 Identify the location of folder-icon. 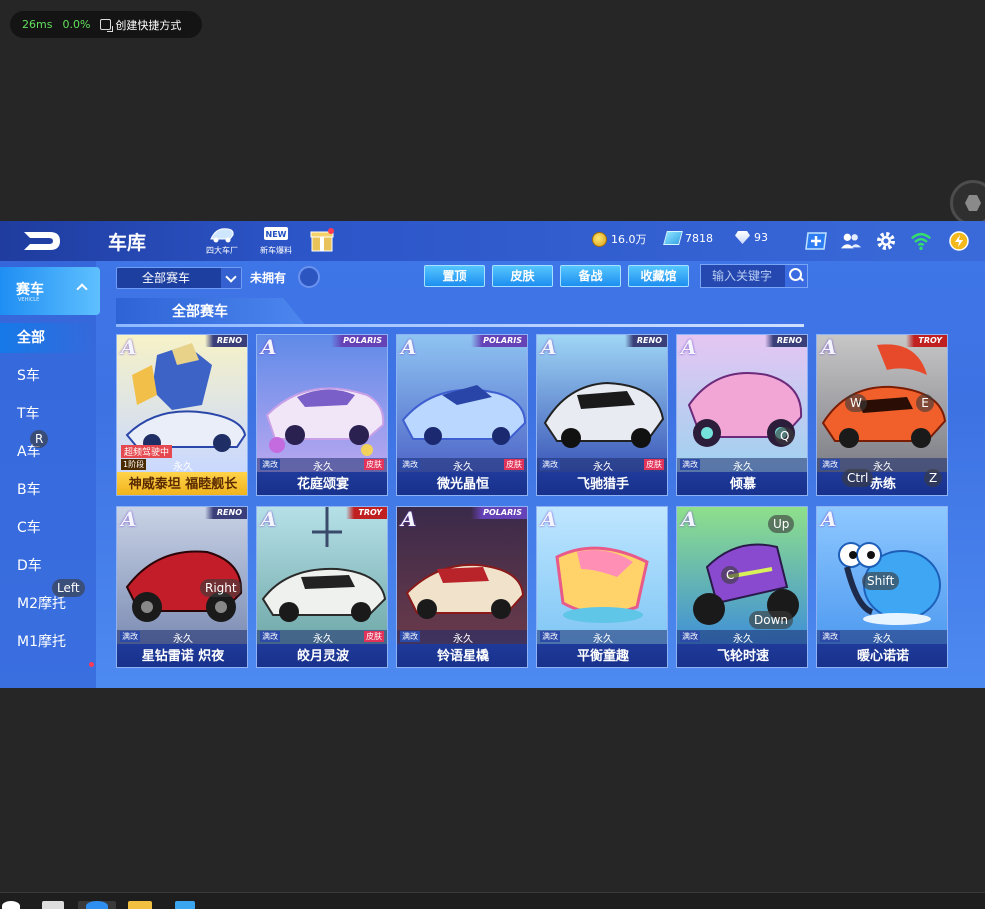
(140, 905).